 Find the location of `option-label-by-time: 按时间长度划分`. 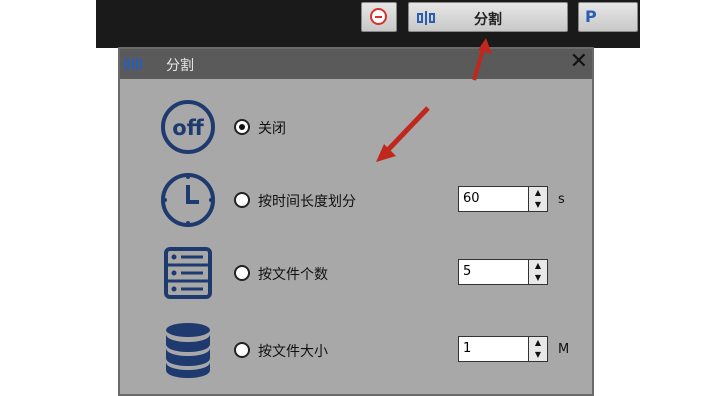

option-label-by-time: 按时间长度划分 is located at coordinates (307, 202).